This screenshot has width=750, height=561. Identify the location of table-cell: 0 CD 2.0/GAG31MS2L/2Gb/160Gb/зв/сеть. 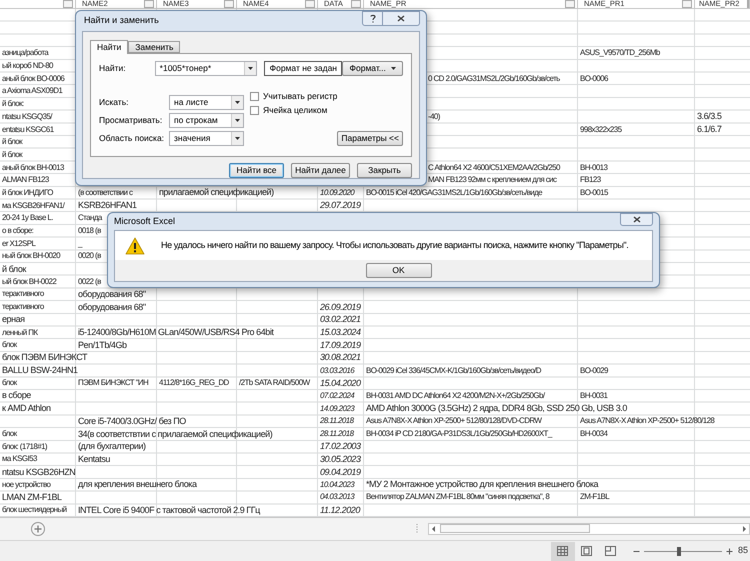
(494, 78).